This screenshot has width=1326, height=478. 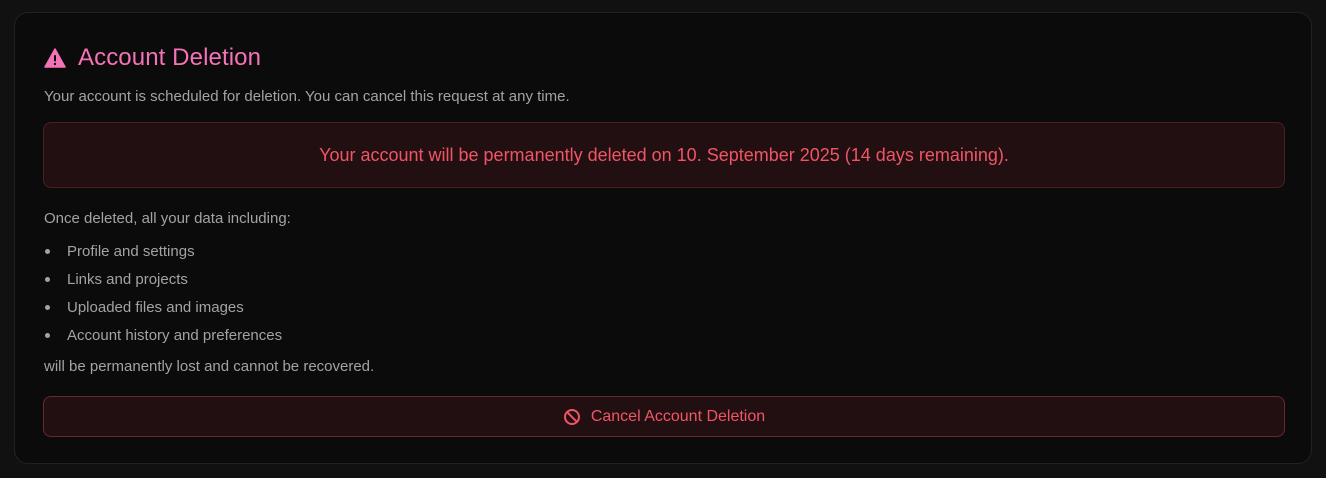 I want to click on list-item: Uploaded files and images, so click(x=163, y=307).